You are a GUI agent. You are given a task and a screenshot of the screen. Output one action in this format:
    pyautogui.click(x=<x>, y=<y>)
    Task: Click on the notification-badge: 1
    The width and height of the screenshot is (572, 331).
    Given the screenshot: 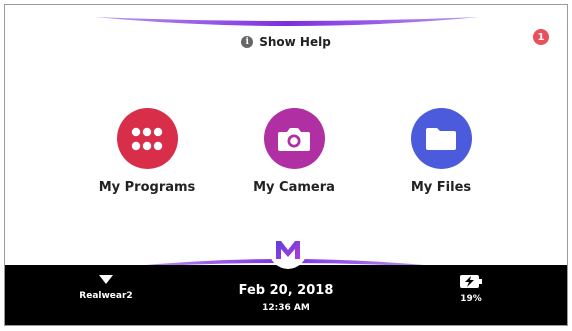 What is the action you would take?
    pyautogui.click(x=541, y=37)
    